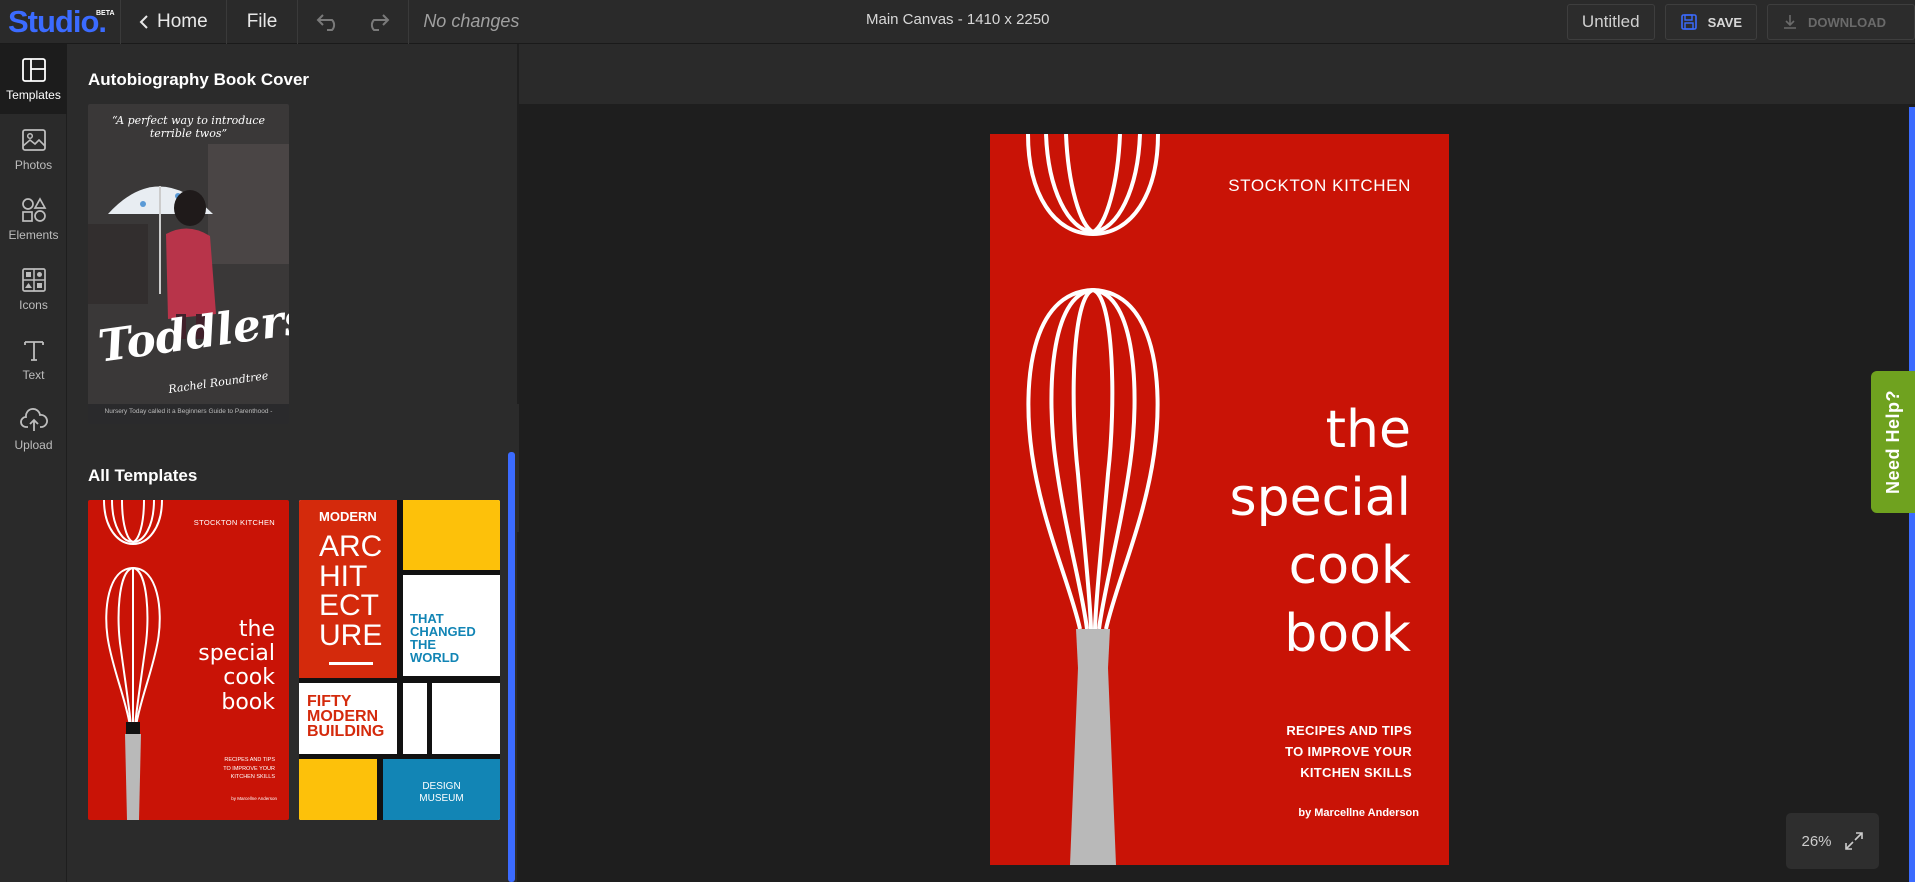  What do you see at coordinates (33, 209) in the screenshot?
I see `shapes-icon` at bounding box center [33, 209].